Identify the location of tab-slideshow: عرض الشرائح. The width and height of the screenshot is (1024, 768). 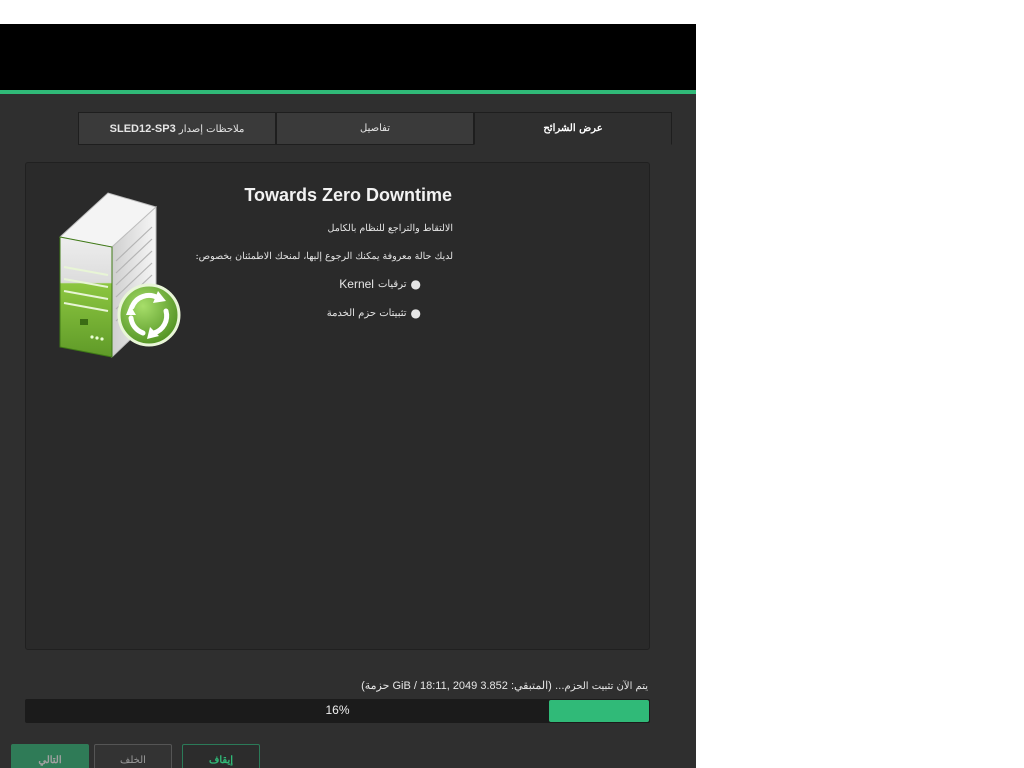
(573, 128).